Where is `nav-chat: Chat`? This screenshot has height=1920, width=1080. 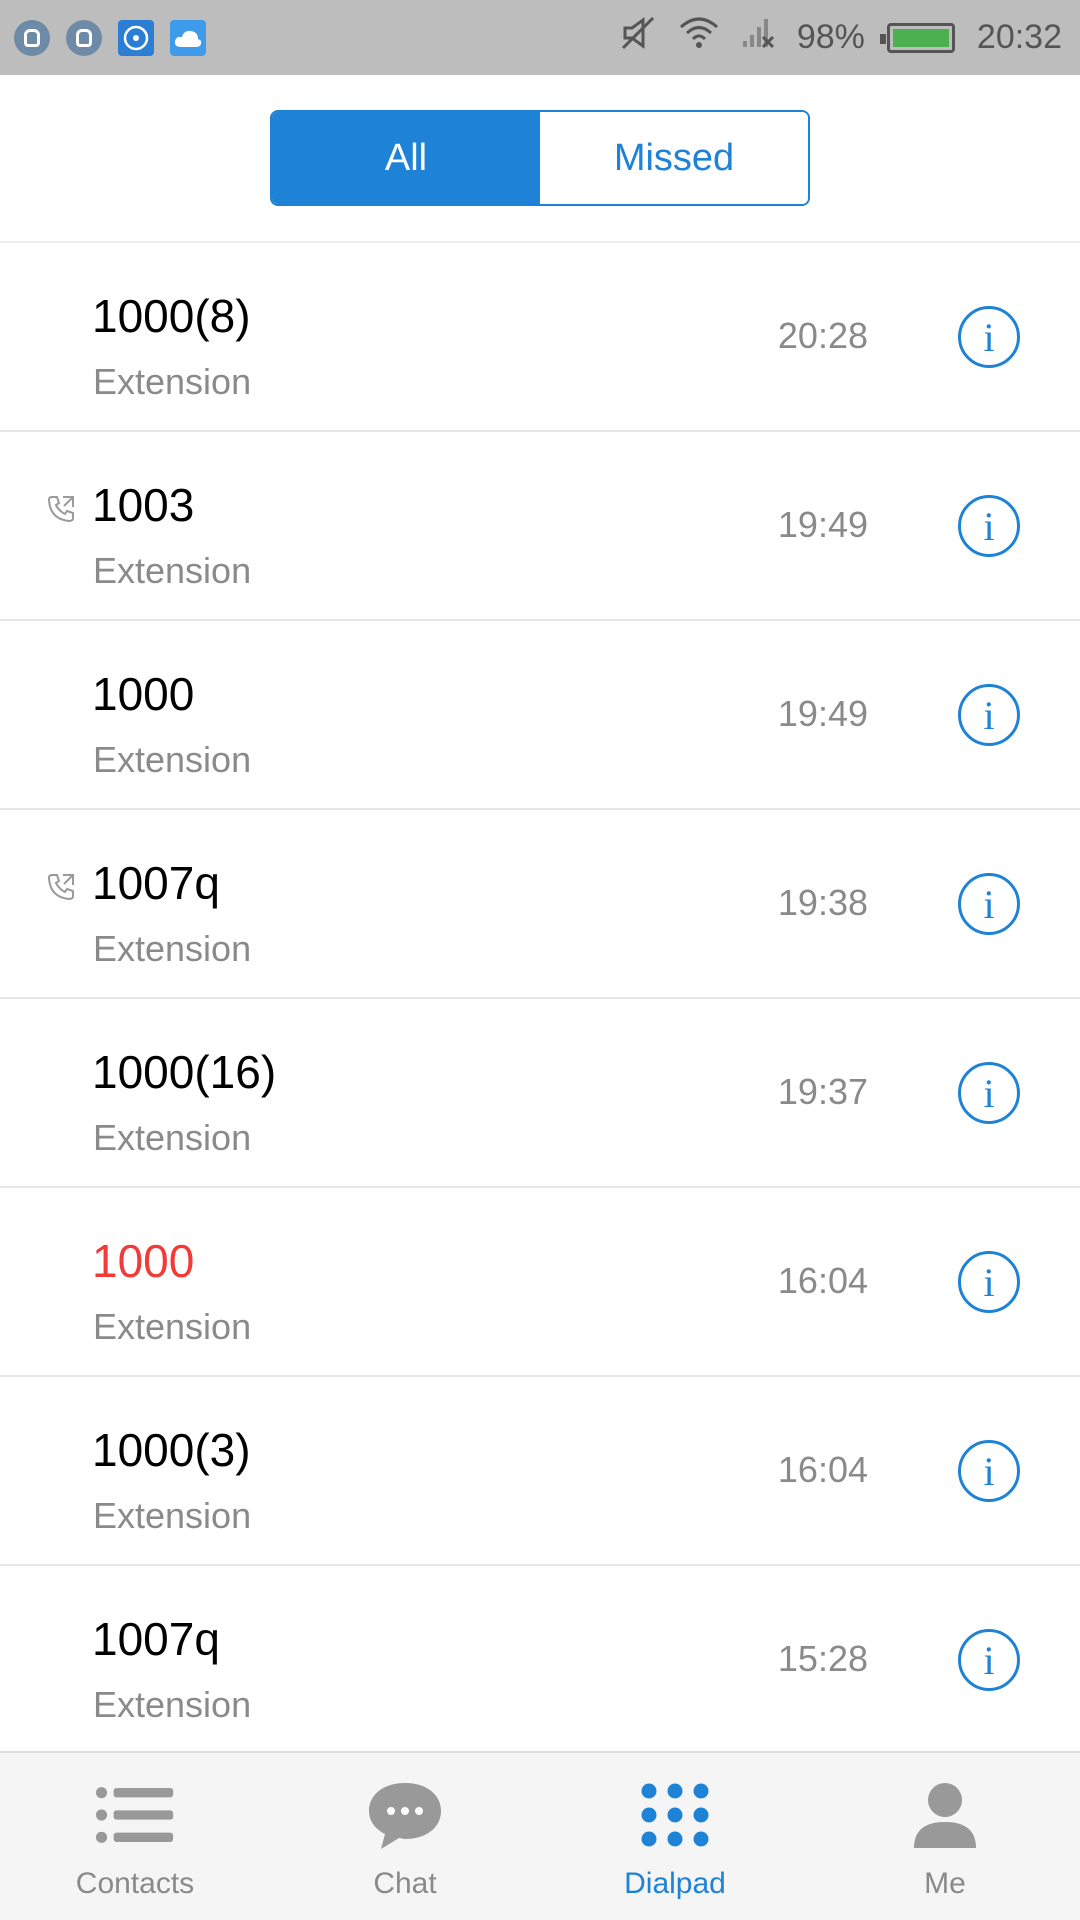 nav-chat: Chat is located at coordinates (405, 1836).